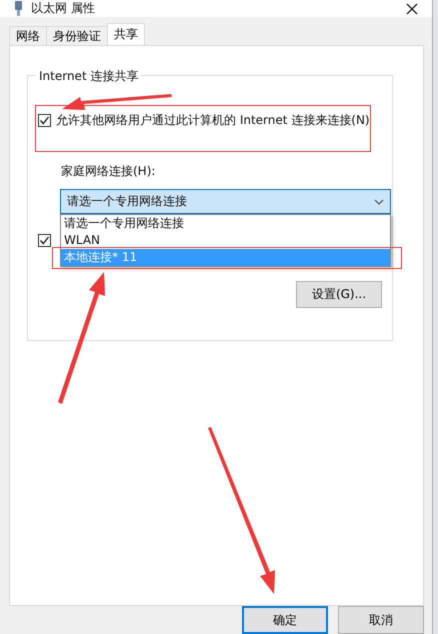 Image resolution: width=438 pixels, height=634 pixels. Describe the element at coordinates (213, 120) in the screenshot. I see `checkbox-label: 允许其他网络用户通过此计算机的 Internet 连接来连接(N)` at that location.